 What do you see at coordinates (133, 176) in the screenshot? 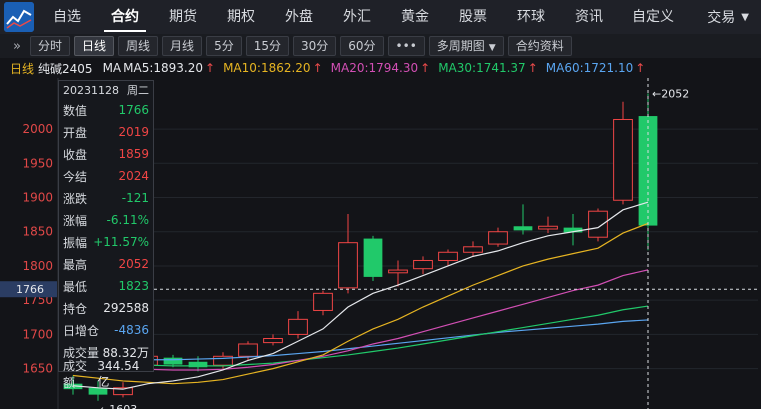
I see `info-row-value: 2024` at bounding box center [133, 176].